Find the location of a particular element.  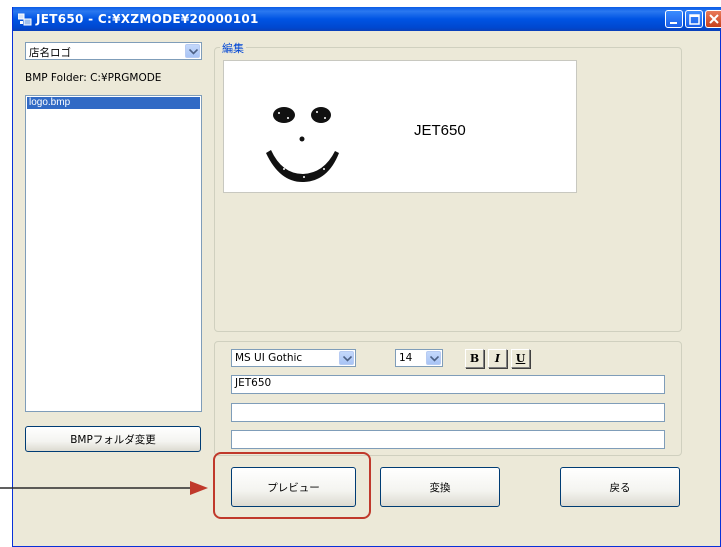

smiley-logo-image is located at coordinates (302, 145).